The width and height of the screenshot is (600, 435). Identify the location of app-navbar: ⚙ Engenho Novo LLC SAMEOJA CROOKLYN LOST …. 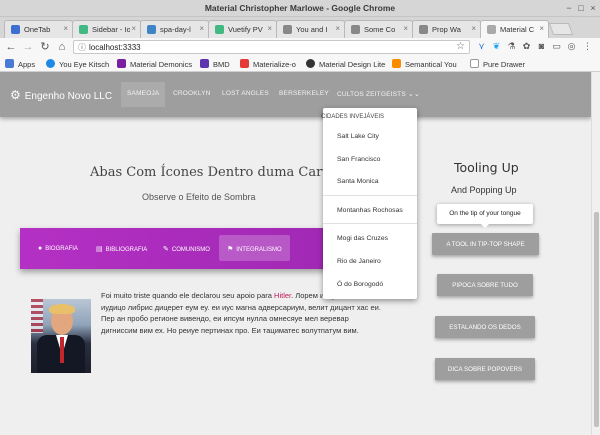
(295, 94).